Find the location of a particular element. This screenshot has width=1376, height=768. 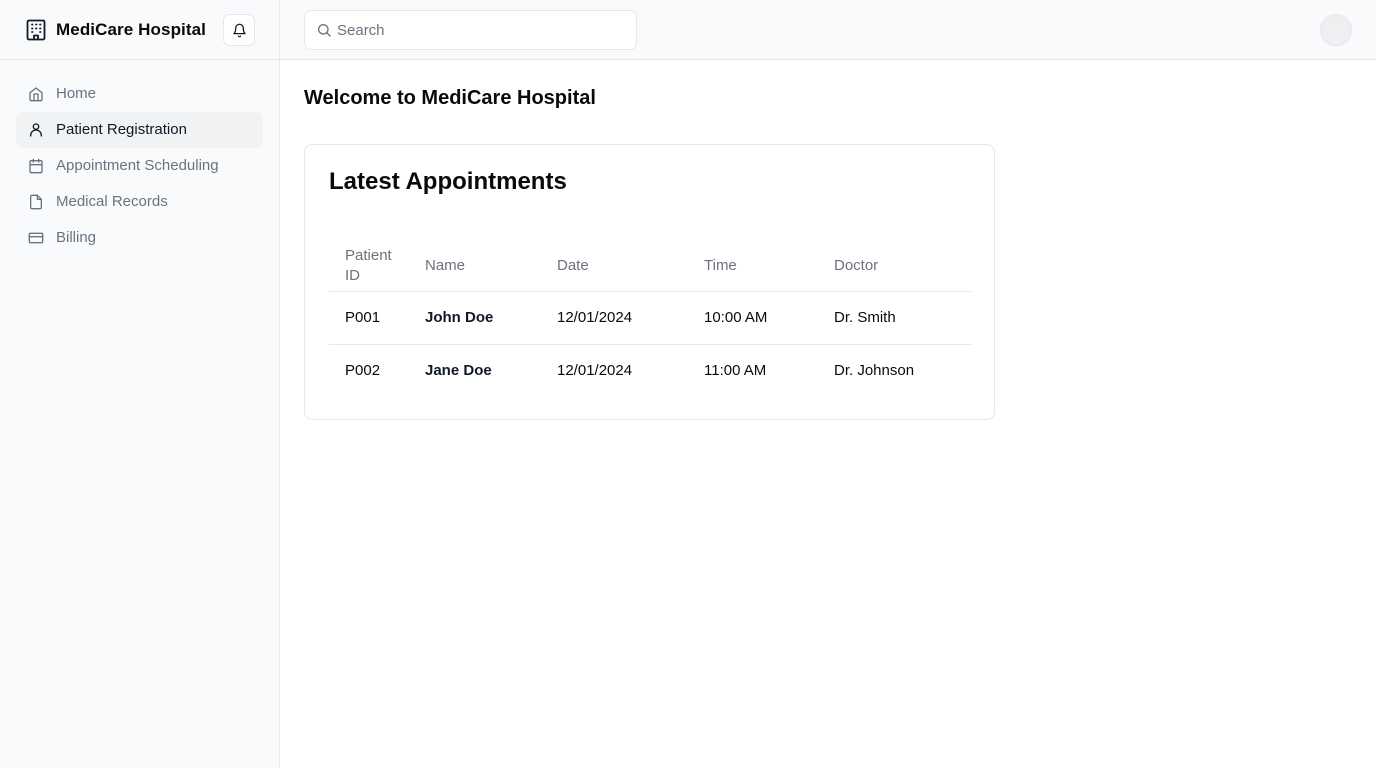

cell-patient-id: P001 is located at coordinates (369, 318).